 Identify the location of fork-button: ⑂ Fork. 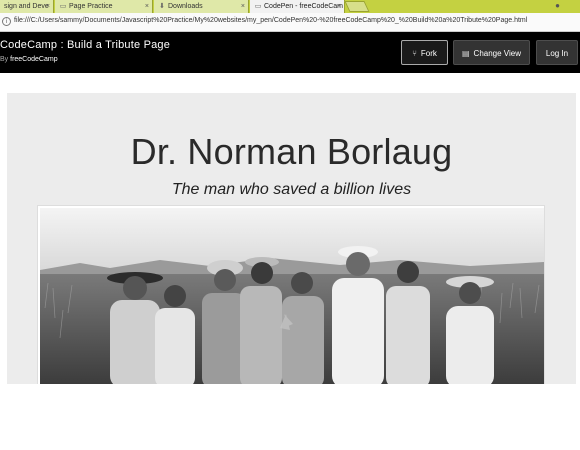
(424, 52).